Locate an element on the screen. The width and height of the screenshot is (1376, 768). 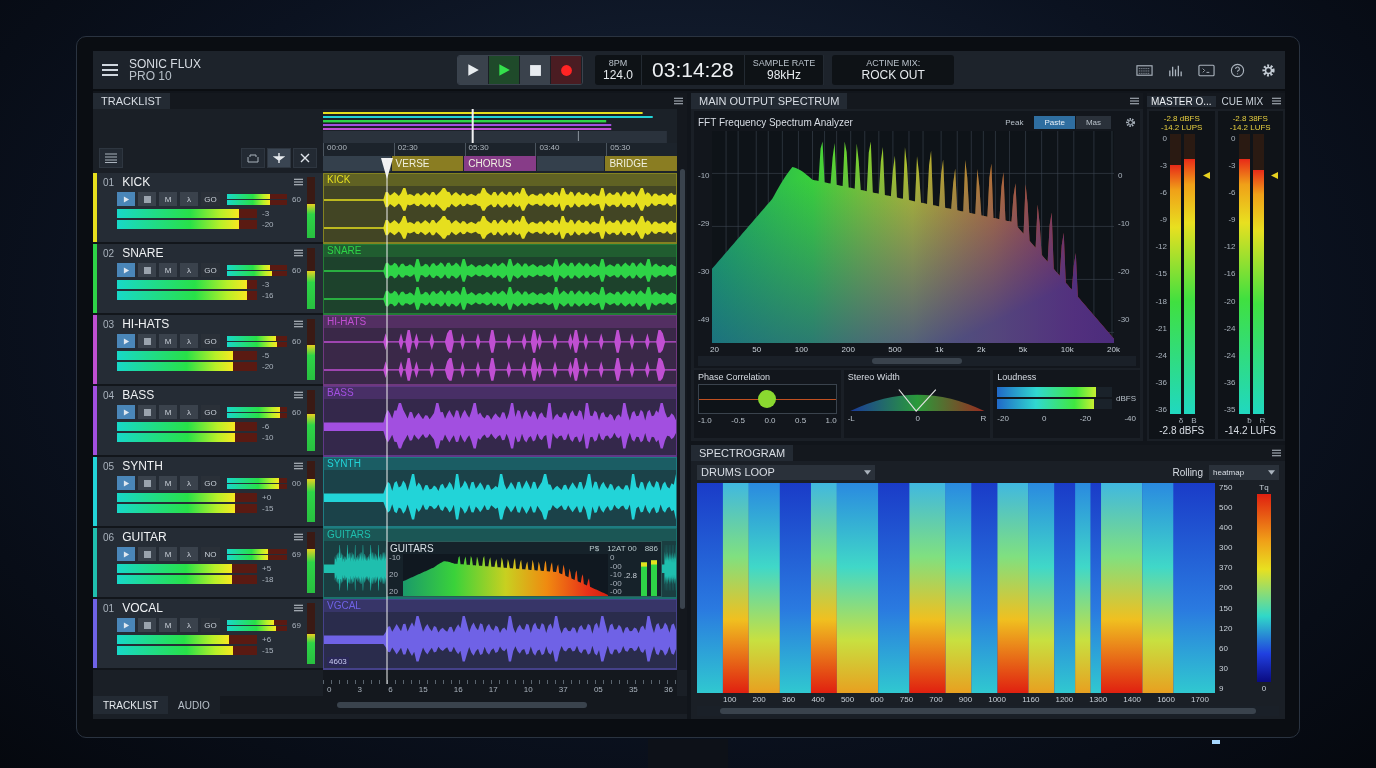
ruler-label: 05 is located at coordinates (598, 689).